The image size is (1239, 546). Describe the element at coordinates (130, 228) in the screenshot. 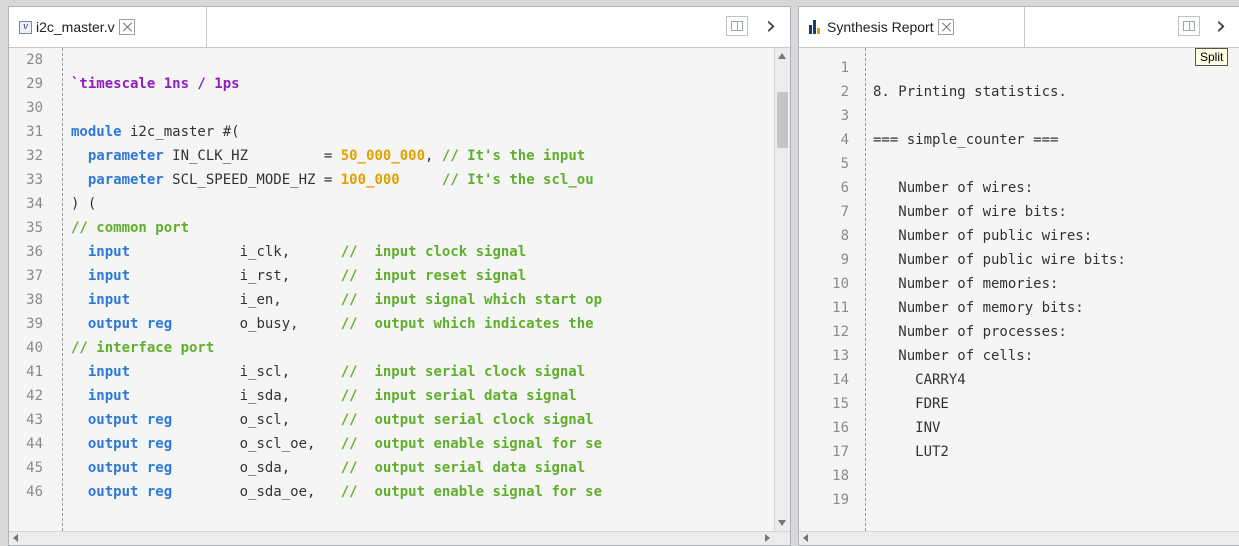

I see `code-token-comment: // common port` at that location.